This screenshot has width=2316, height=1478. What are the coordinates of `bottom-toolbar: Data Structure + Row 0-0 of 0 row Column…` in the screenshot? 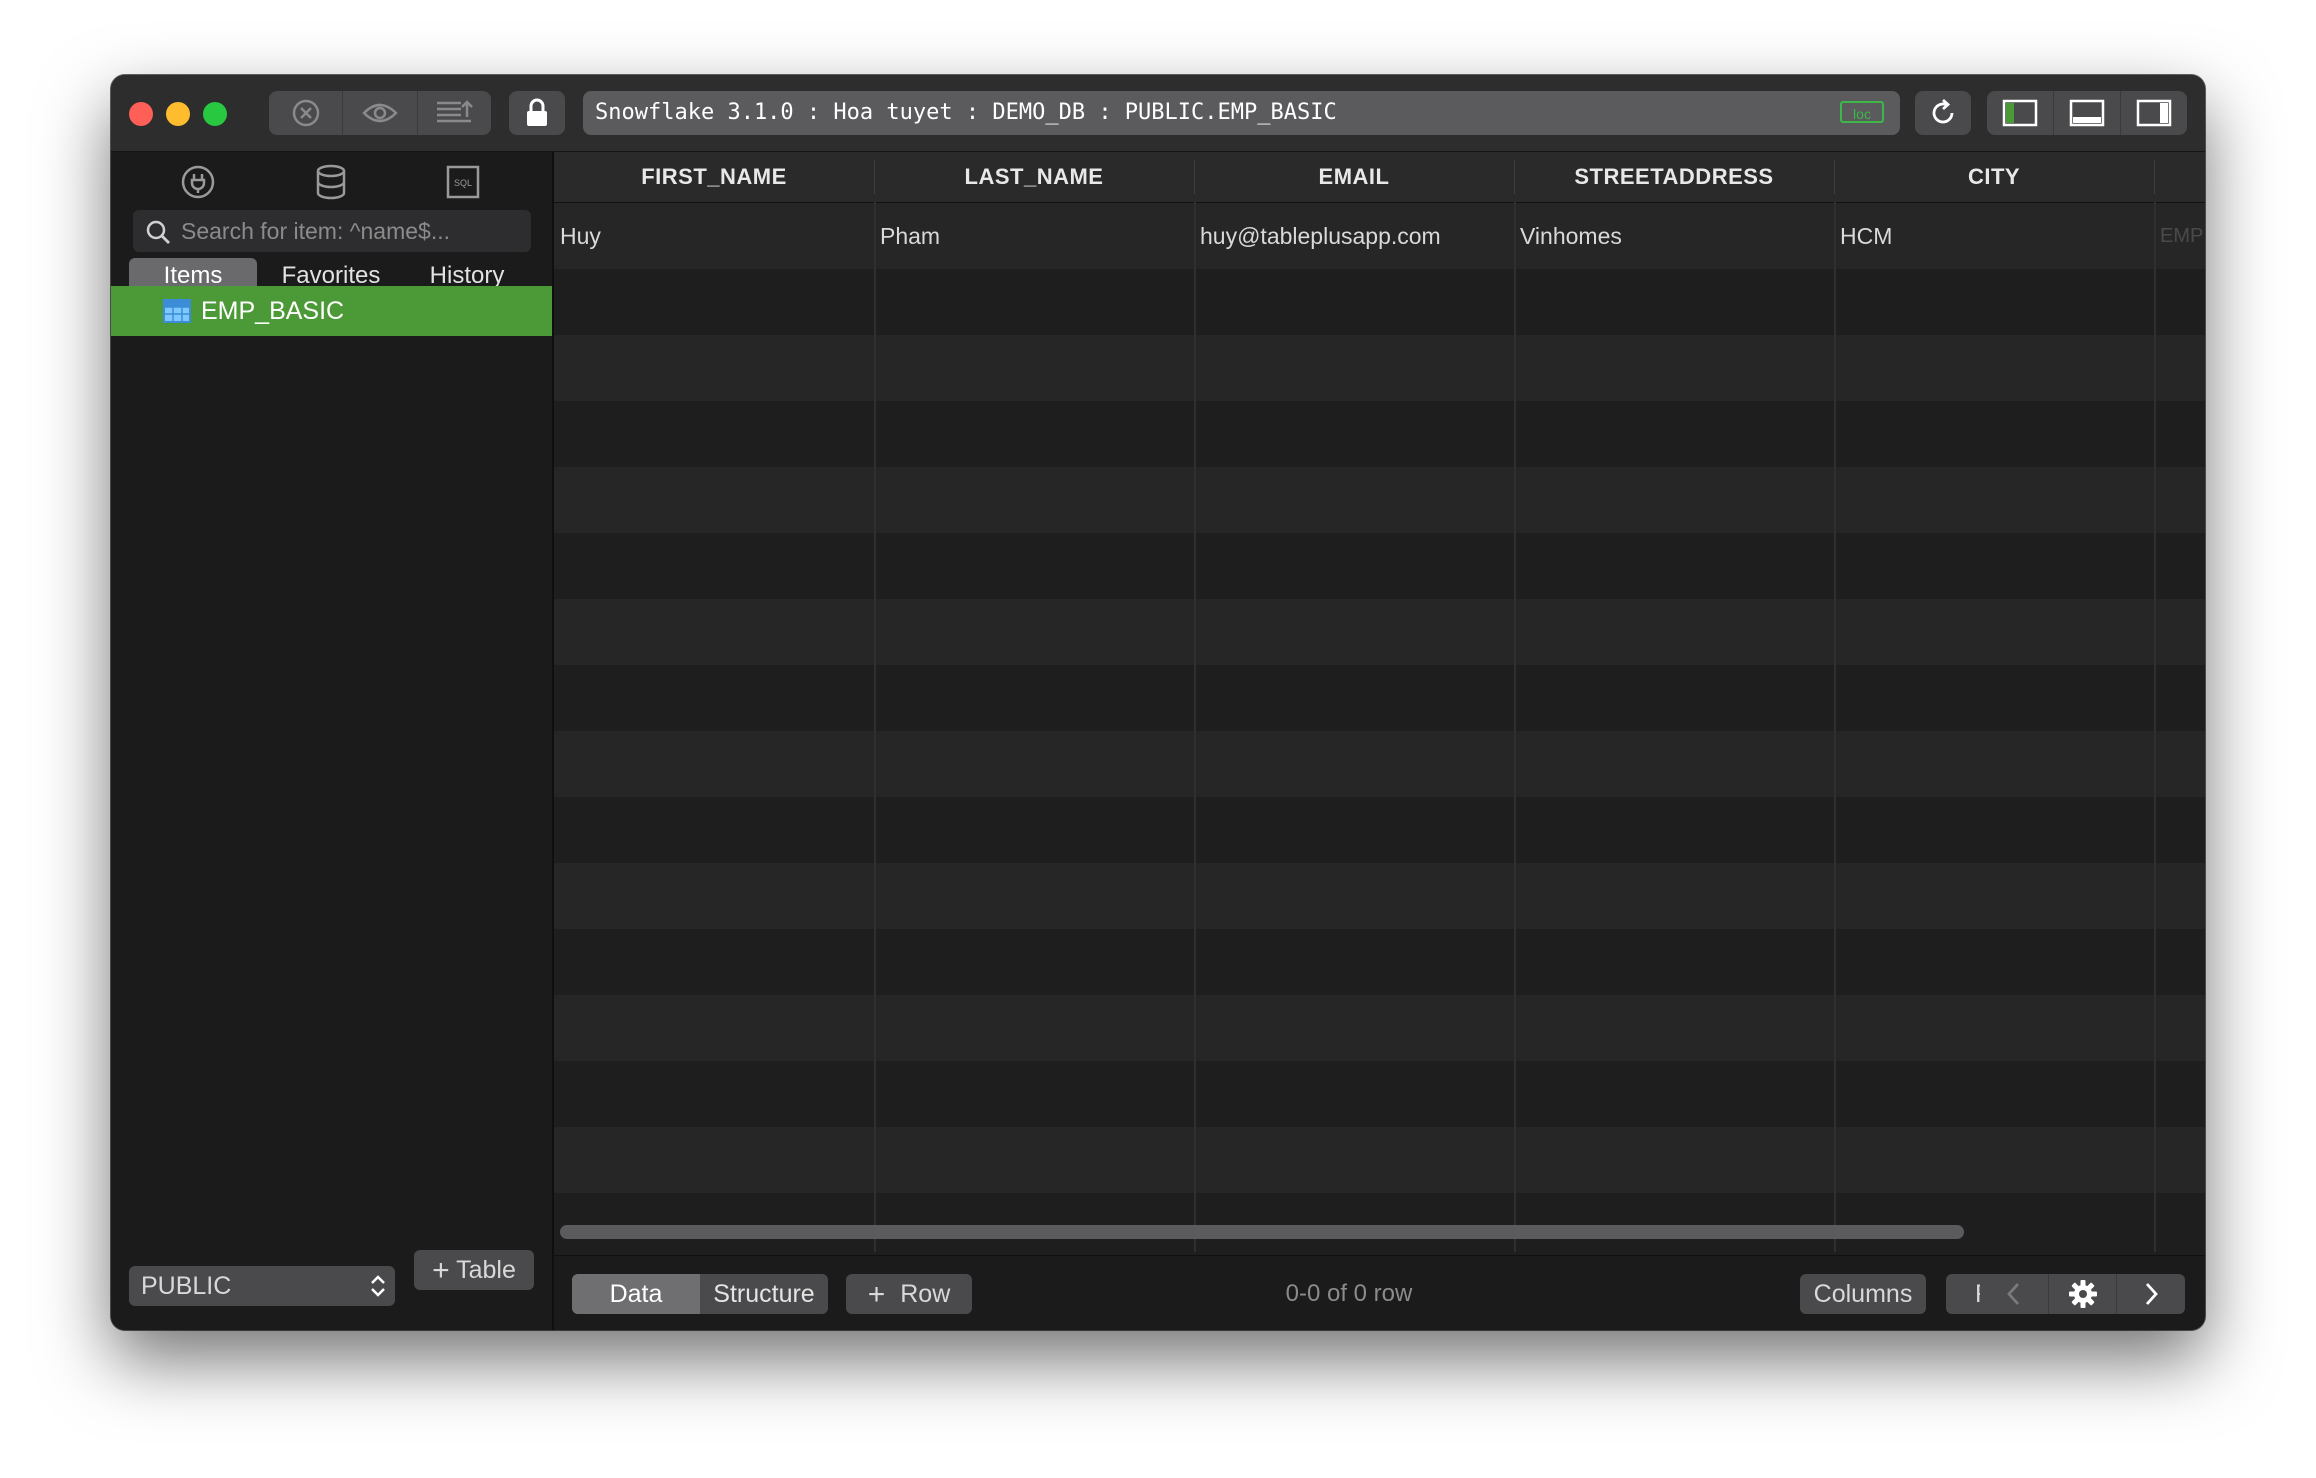 It's located at (1379, 1292).